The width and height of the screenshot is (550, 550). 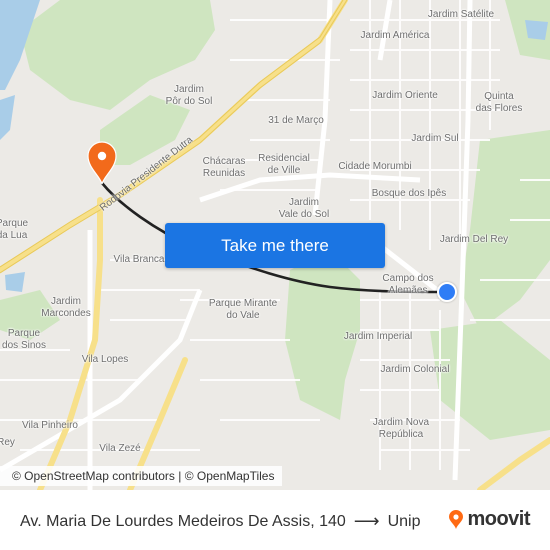 I want to click on map-label: Parque dos Sinos, so click(x=24, y=339).